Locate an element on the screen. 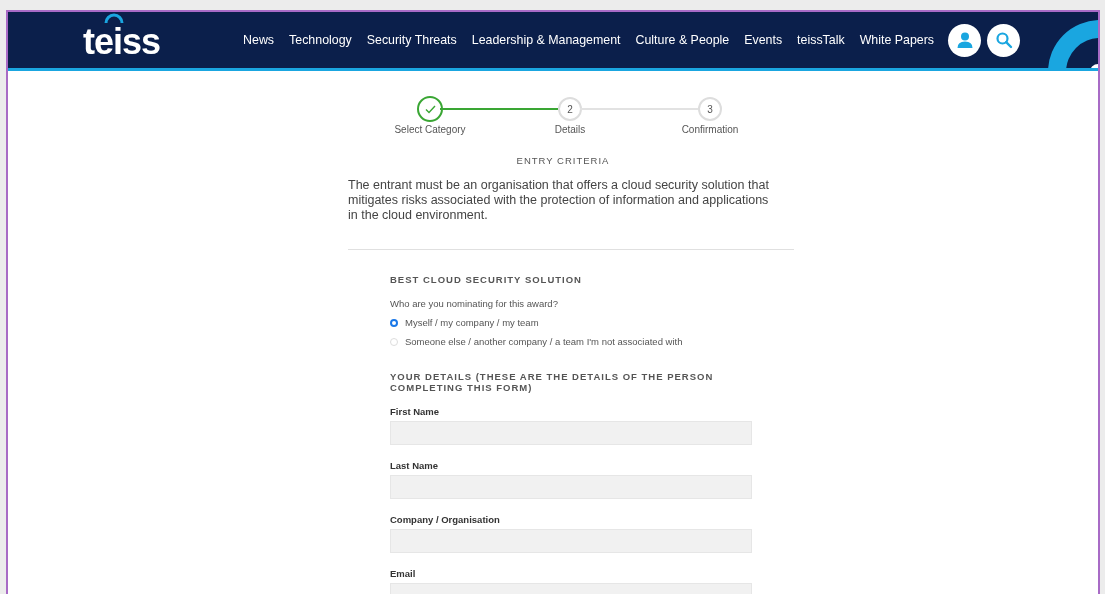 The width and height of the screenshot is (1105, 594). signal-arc-icon is located at coordinates (114, 18).